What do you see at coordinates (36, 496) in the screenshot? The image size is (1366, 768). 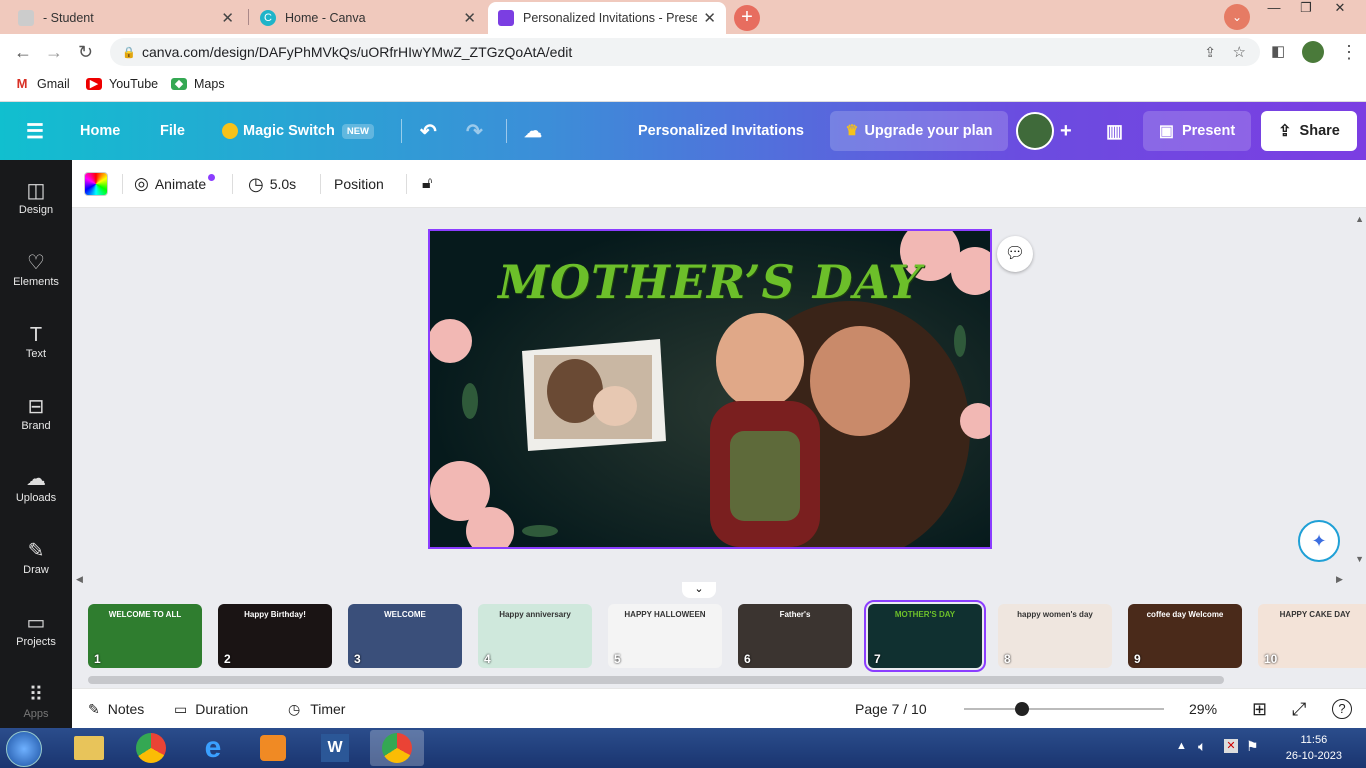 I see `sidebar-item-uploads: ☁ Uploads` at bounding box center [36, 496].